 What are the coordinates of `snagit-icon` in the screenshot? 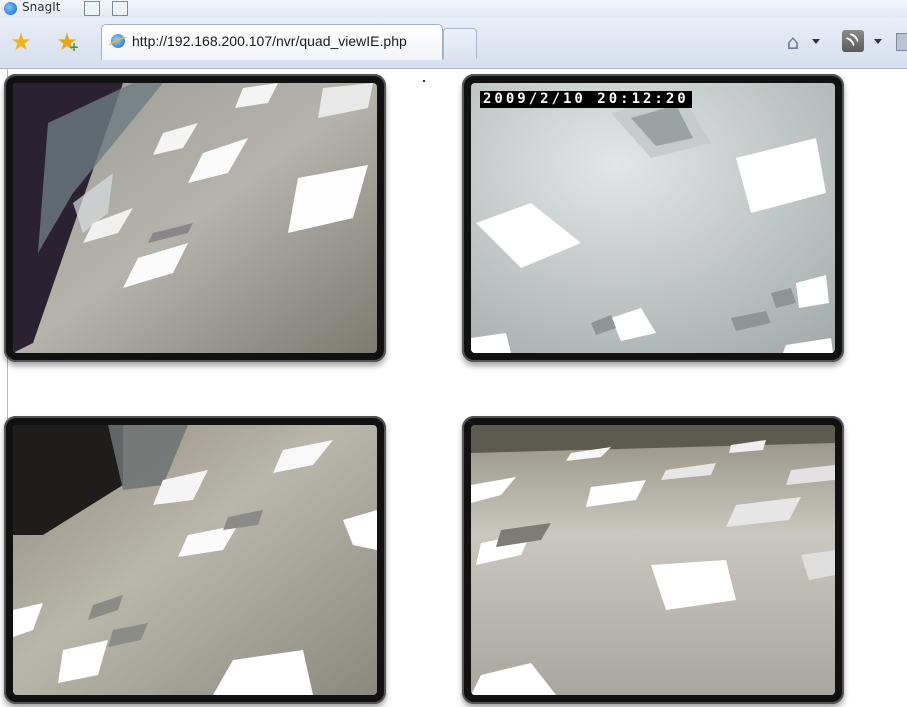 It's located at (10, 8).